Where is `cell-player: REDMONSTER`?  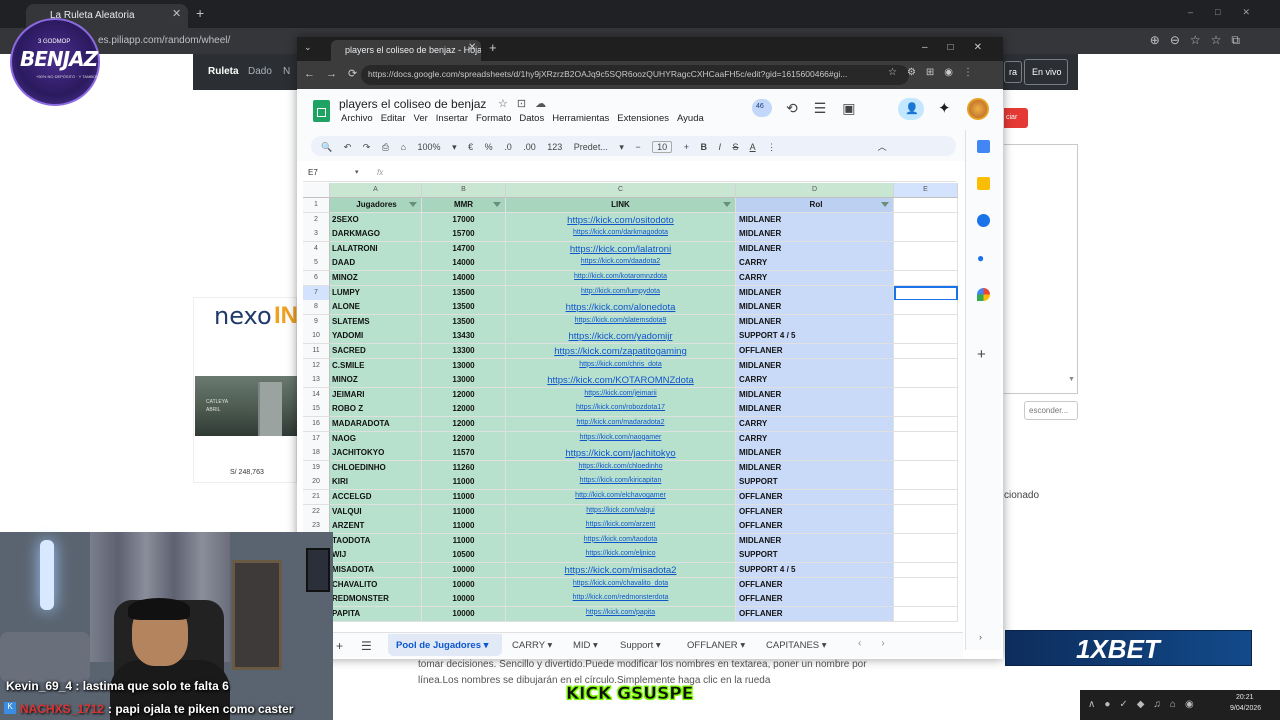 cell-player: REDMONSTER is located at coordinates (376, 600).